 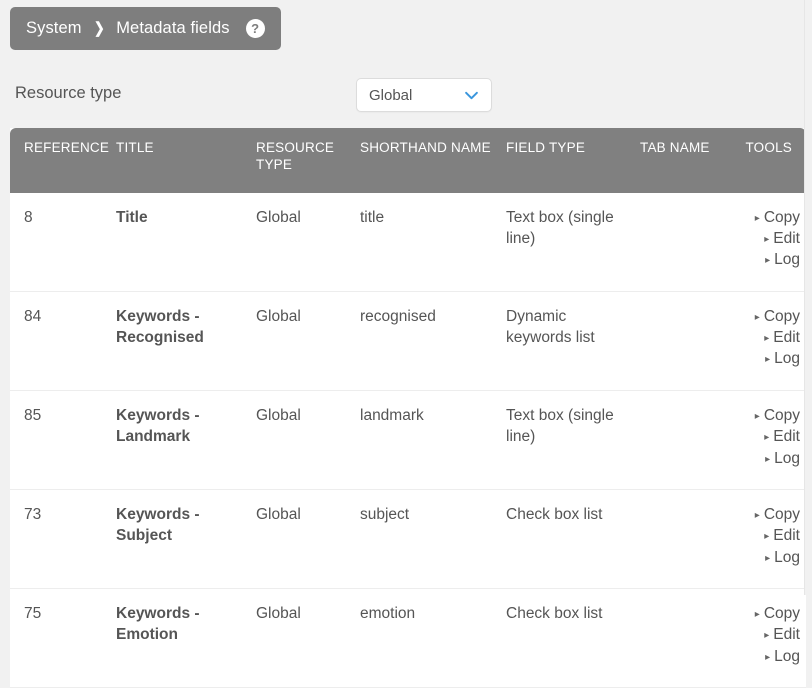 What do you see at coordinates (180, 638) in the screenshot?
I see `cell-title: Keywords - Emotion` at bounding box center [180, 638].